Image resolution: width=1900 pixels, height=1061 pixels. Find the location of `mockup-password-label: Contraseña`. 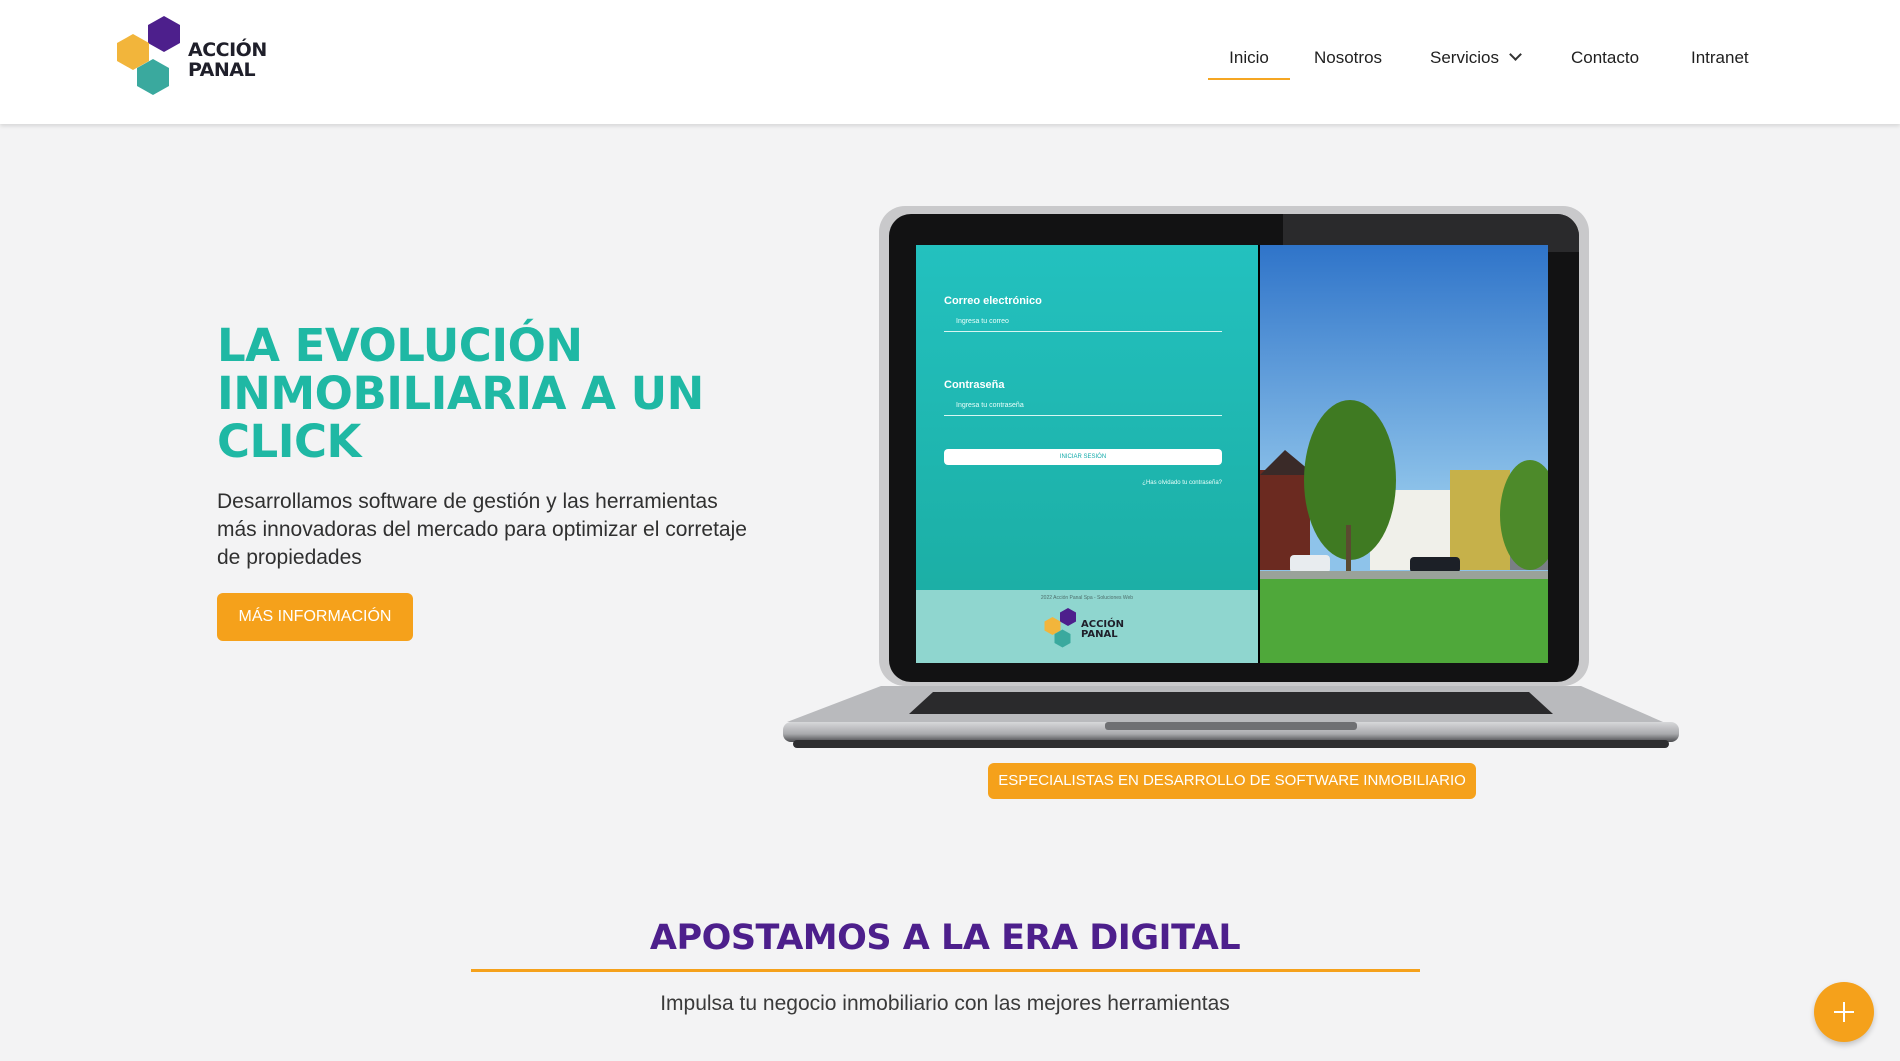

mockup-password-label: Contraseña is located at coordinates (974, 385).